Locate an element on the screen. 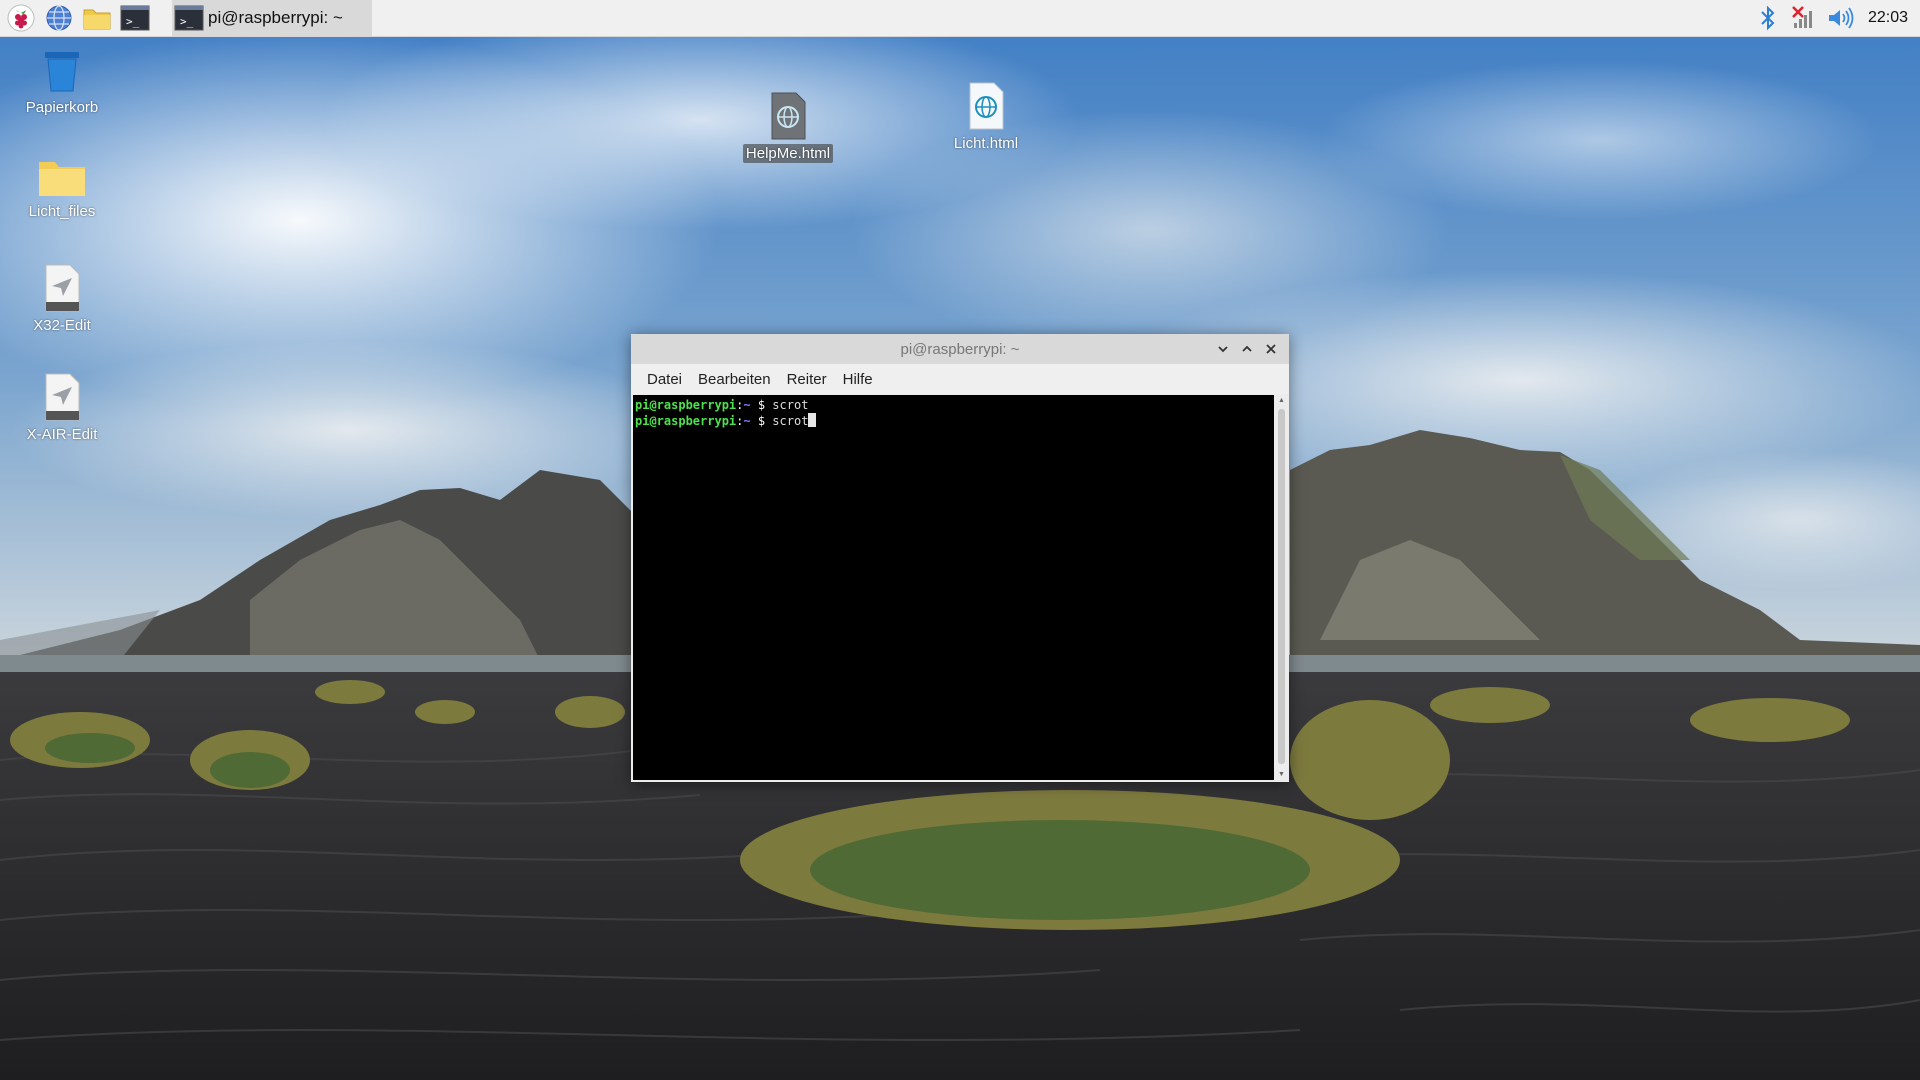 The width and height of the screenshot is (1920, 1080). file-manager-icon is located at coordinates (97, 19).